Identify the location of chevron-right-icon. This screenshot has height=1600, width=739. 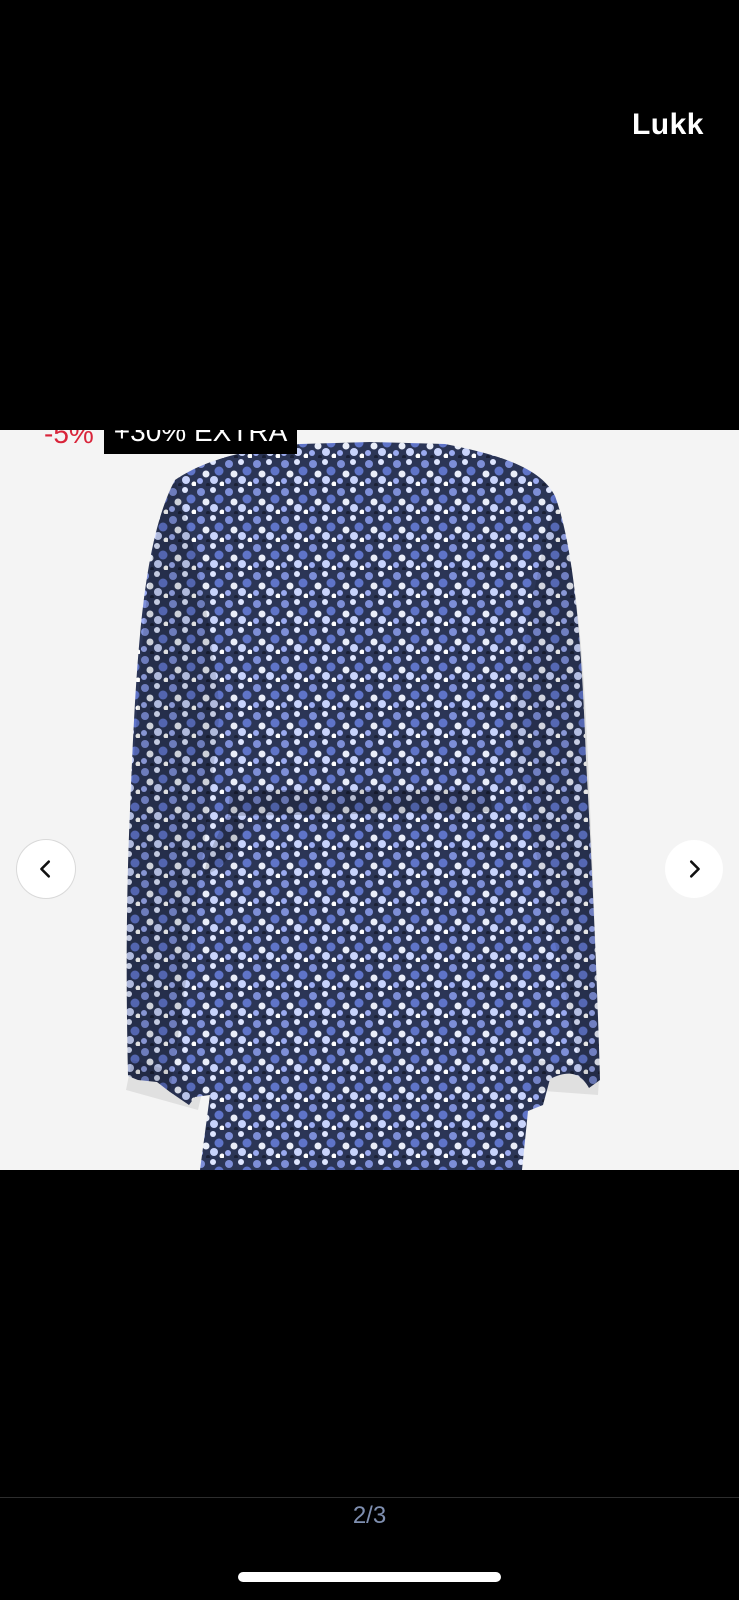
(694, 869).